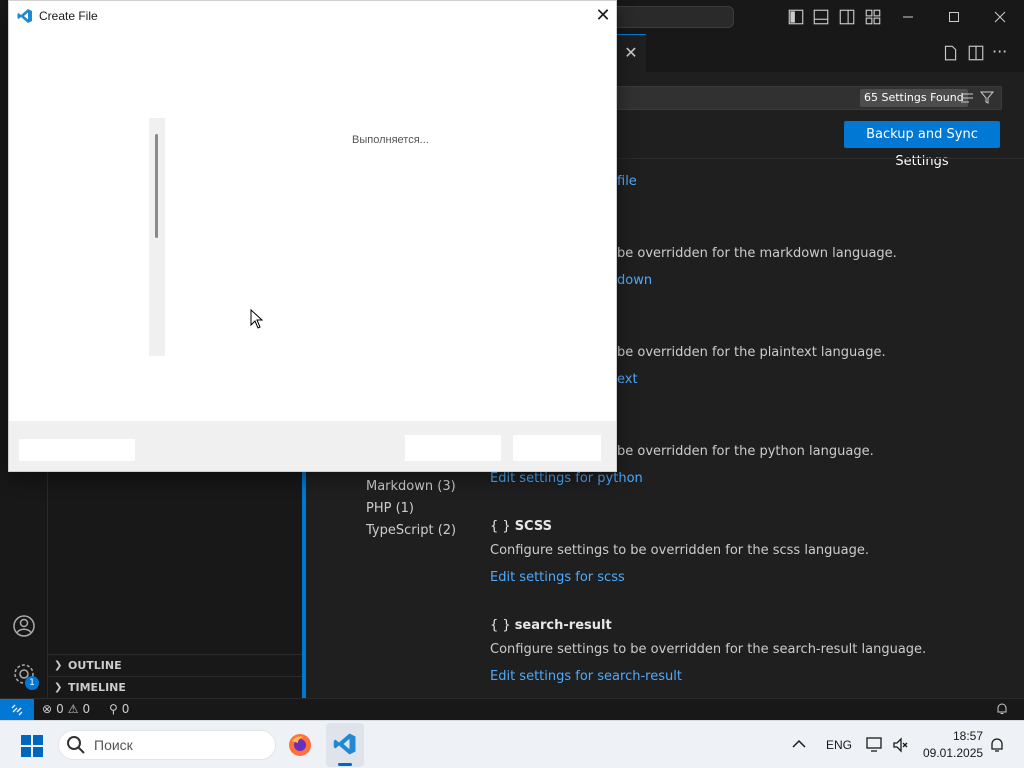 The image size is (1024, 768). What do you see at coordinates (32, 746) in the screenshot?
I see `windows-start-icon` at bounding box center [32, 746].